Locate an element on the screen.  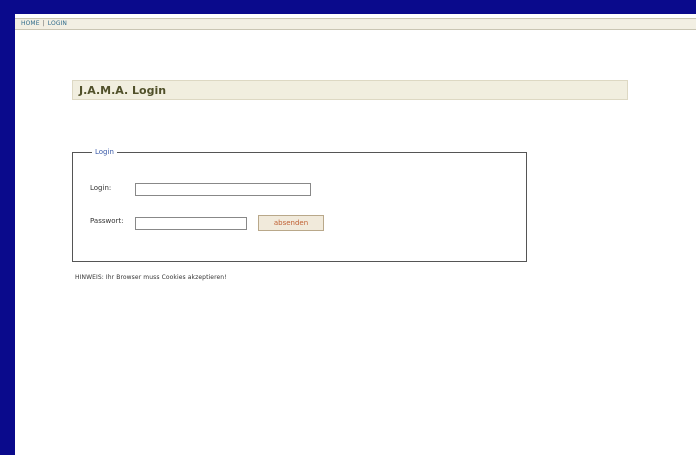
page-title-bar: J.A.M.A. Login is located at coordinates (350, 90).